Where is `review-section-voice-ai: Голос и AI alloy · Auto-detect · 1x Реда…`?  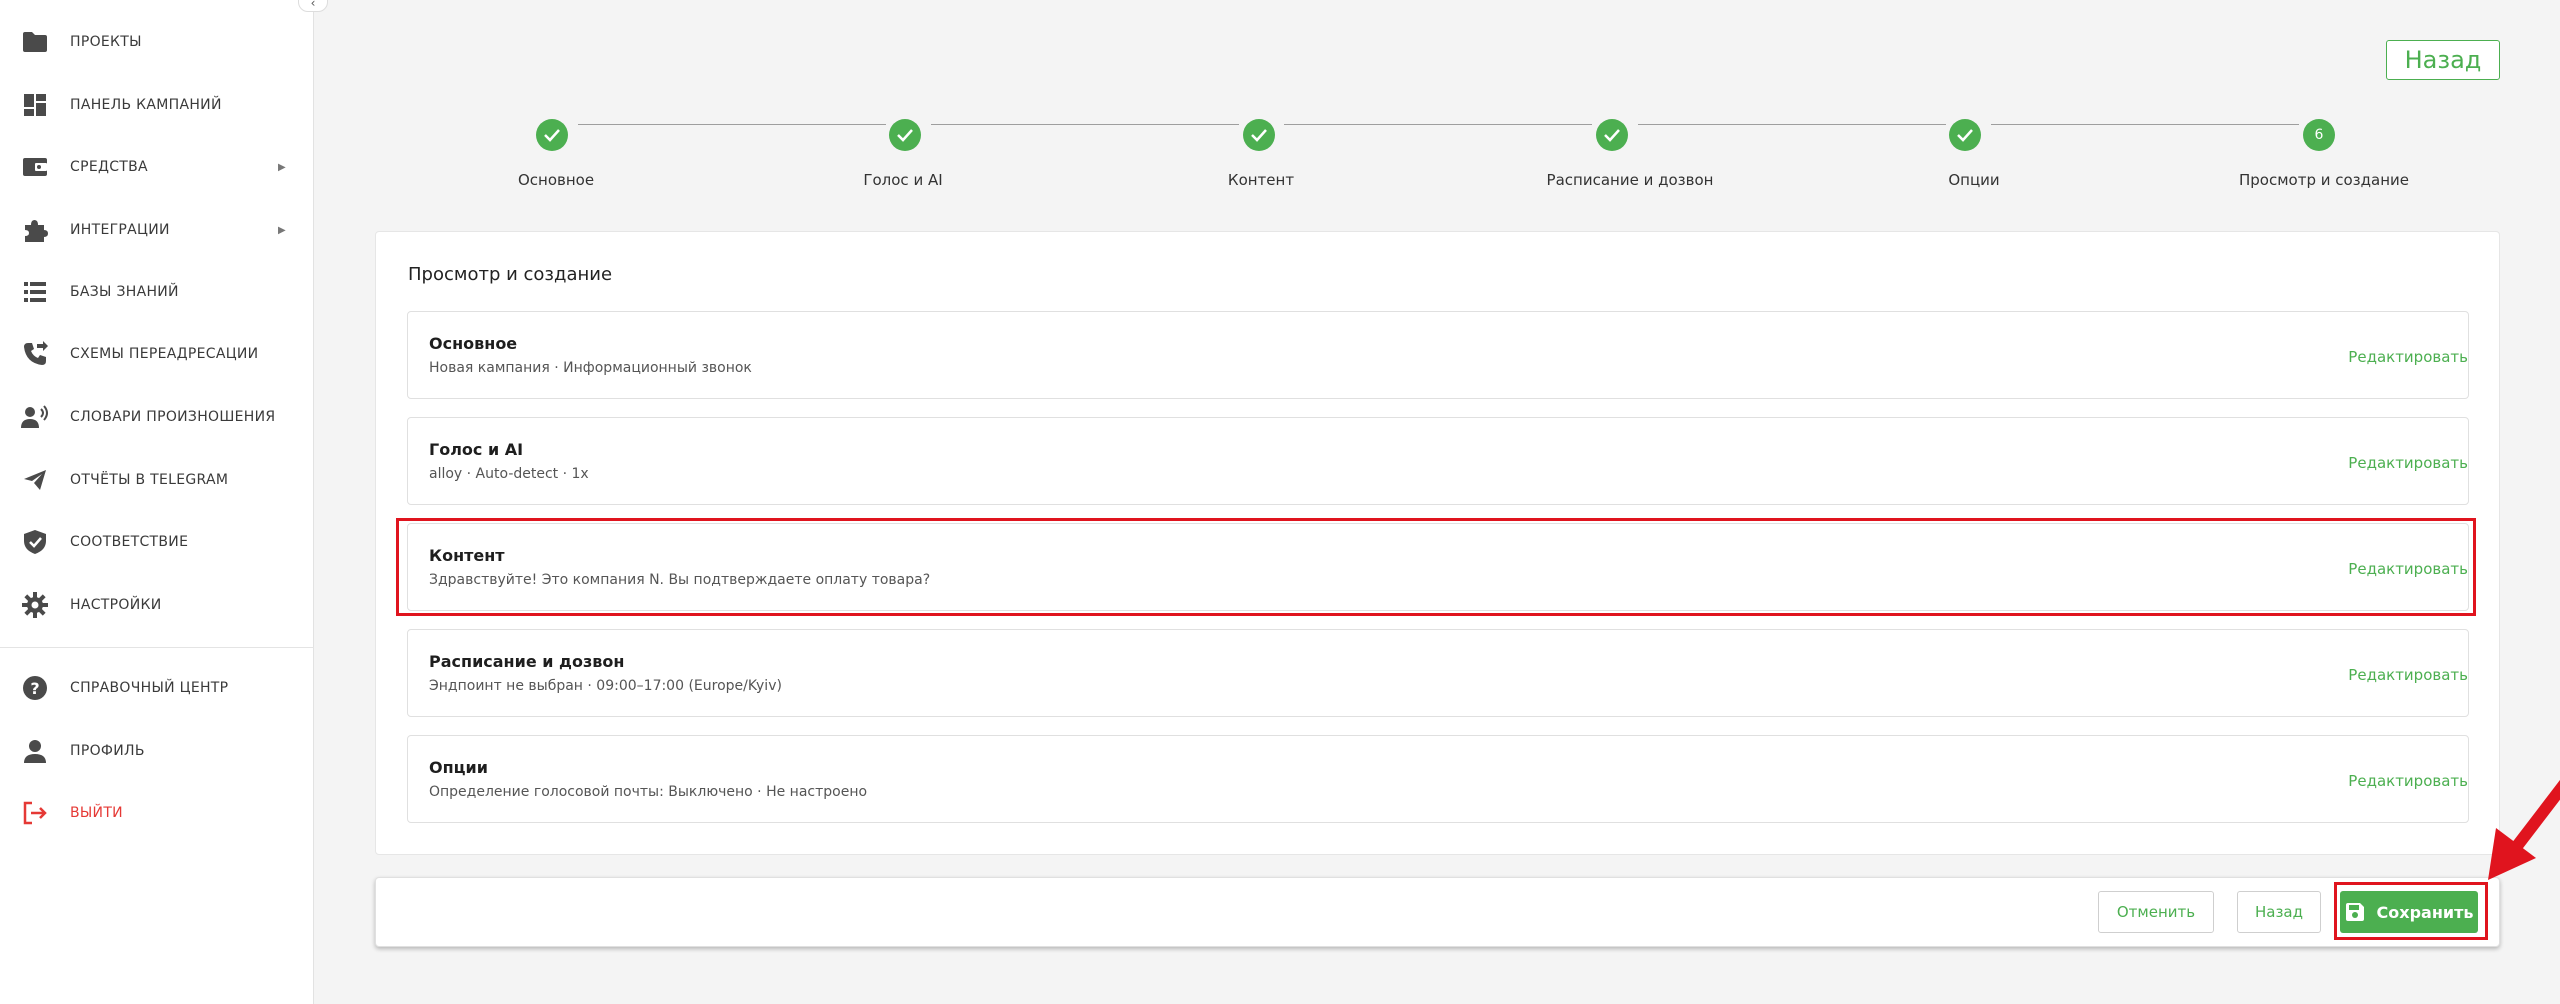 review-section-voice-ai: Голос и AI alloy · Auto-detect · 1x Реда… is located at coordinates (1438, 461).